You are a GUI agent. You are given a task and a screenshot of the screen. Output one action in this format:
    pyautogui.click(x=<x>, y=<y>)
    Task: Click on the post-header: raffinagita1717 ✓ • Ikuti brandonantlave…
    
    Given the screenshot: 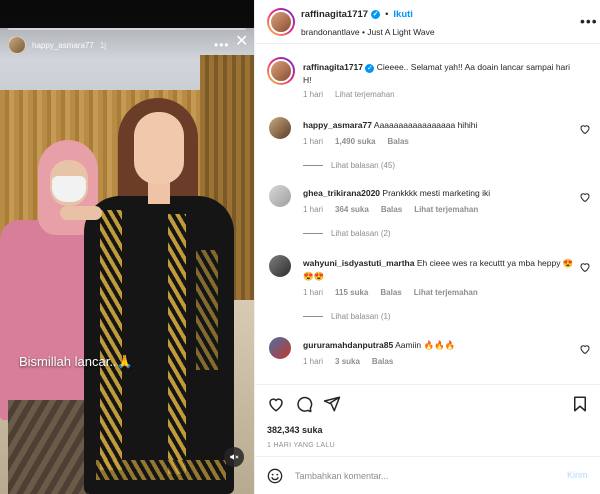 What is the action you would take?
    pyautogui.click(x=427, y=22)
    